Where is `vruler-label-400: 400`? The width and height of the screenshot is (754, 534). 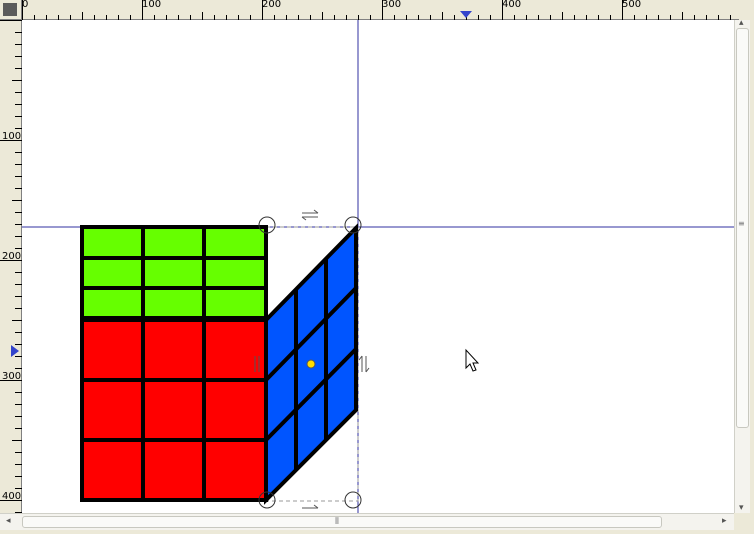 vruler-label-400: 400 is located at coordinates (12, 496).